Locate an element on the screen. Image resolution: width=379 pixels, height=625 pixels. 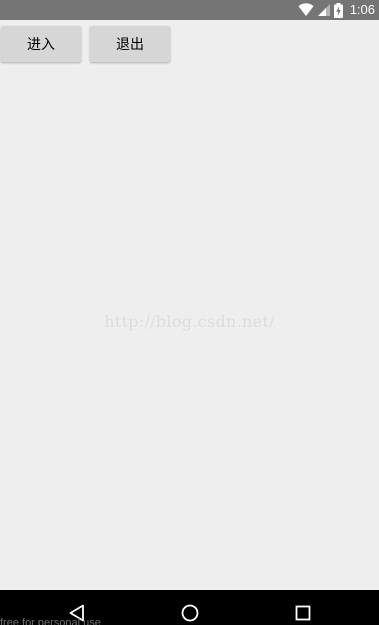
status-bar: 1:06 is located at coordinates (189, 10).